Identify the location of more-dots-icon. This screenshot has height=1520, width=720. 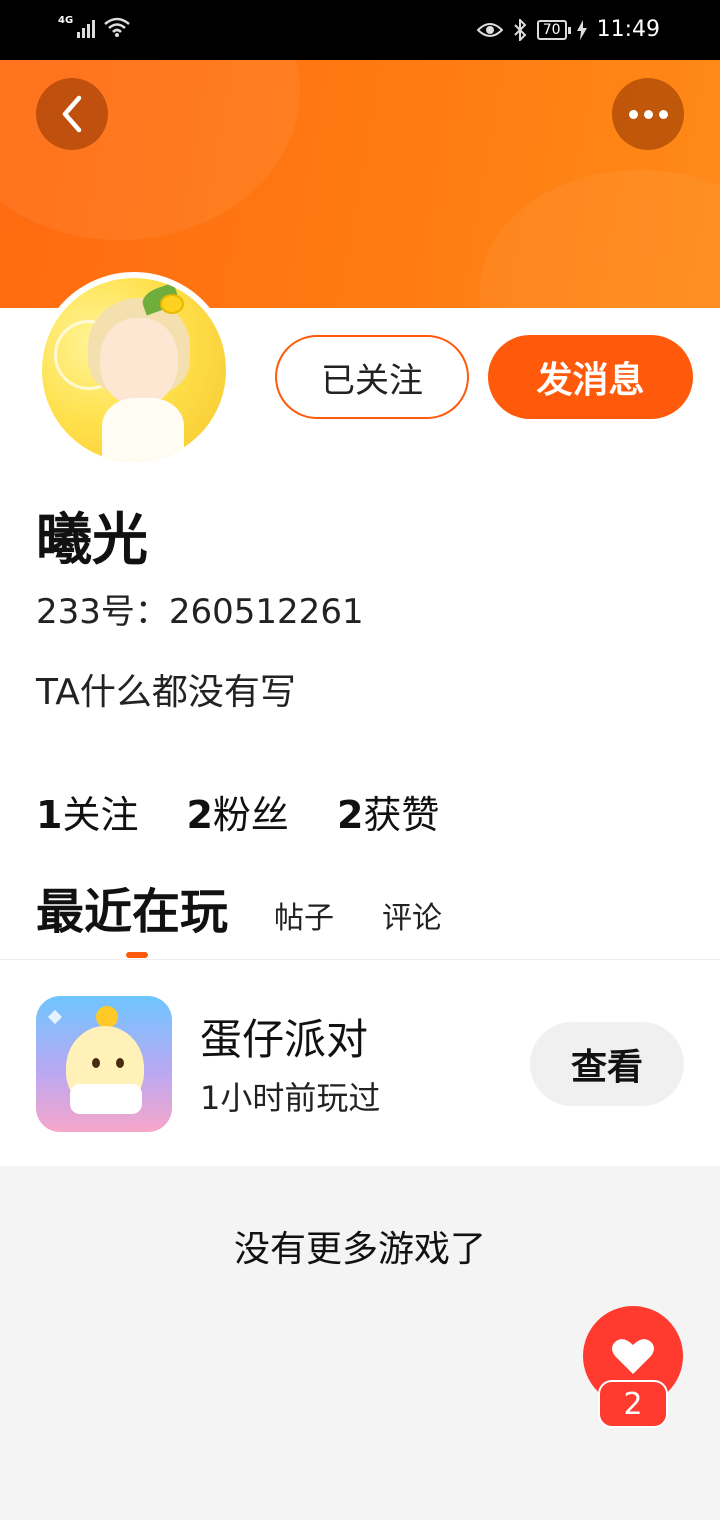
(648, 114).